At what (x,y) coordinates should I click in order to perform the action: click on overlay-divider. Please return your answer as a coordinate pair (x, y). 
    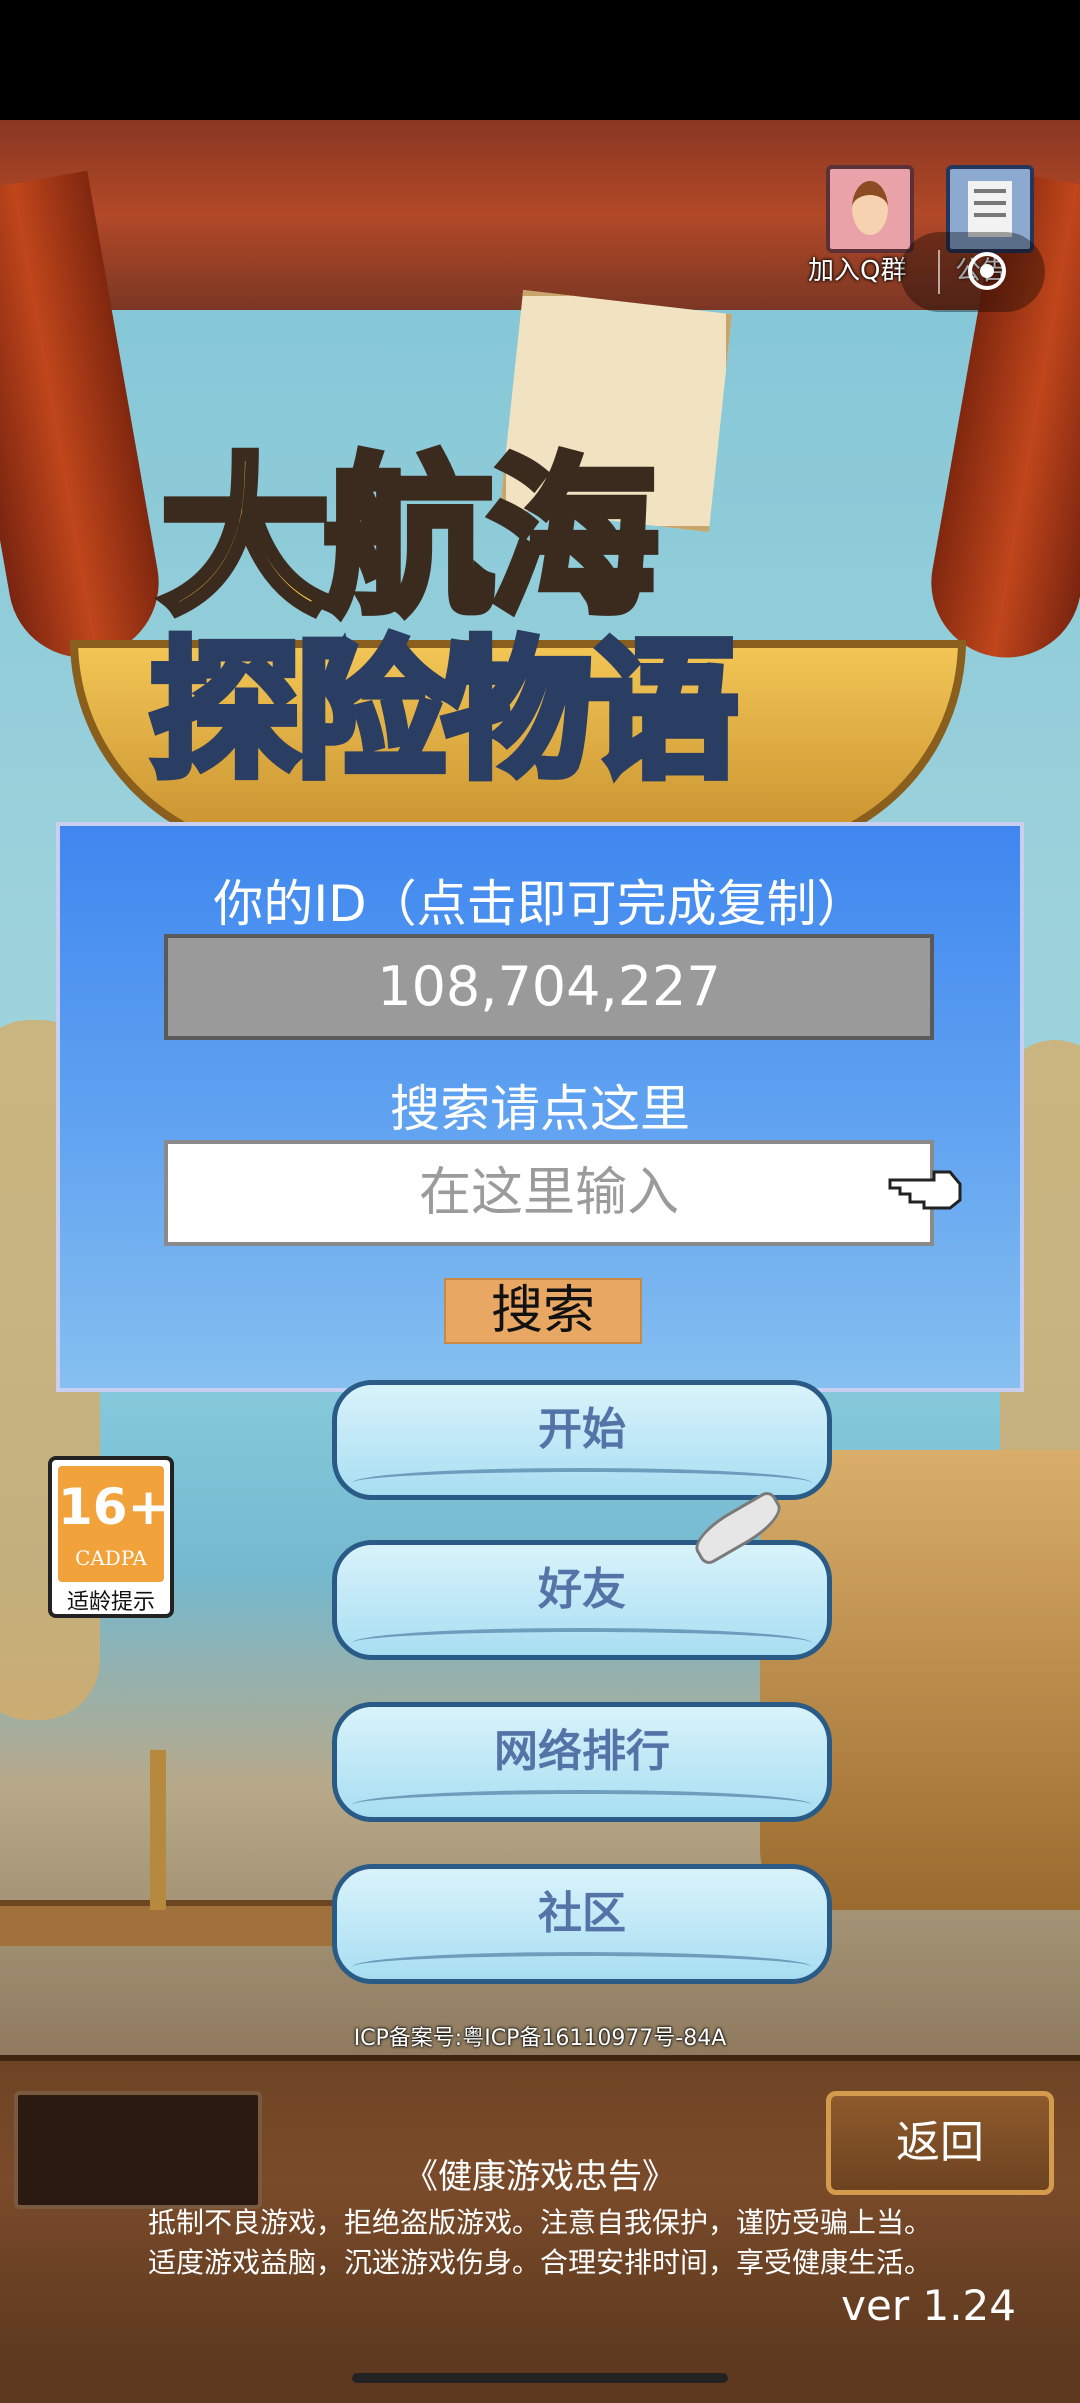
    Looking at the image, I should click on (939, 272).